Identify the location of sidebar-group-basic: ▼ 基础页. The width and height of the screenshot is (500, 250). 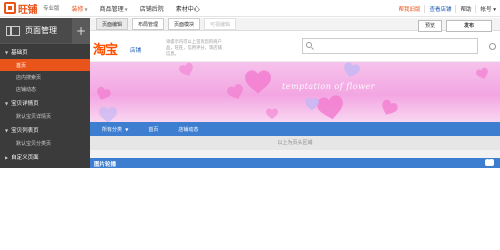
(45, 51).